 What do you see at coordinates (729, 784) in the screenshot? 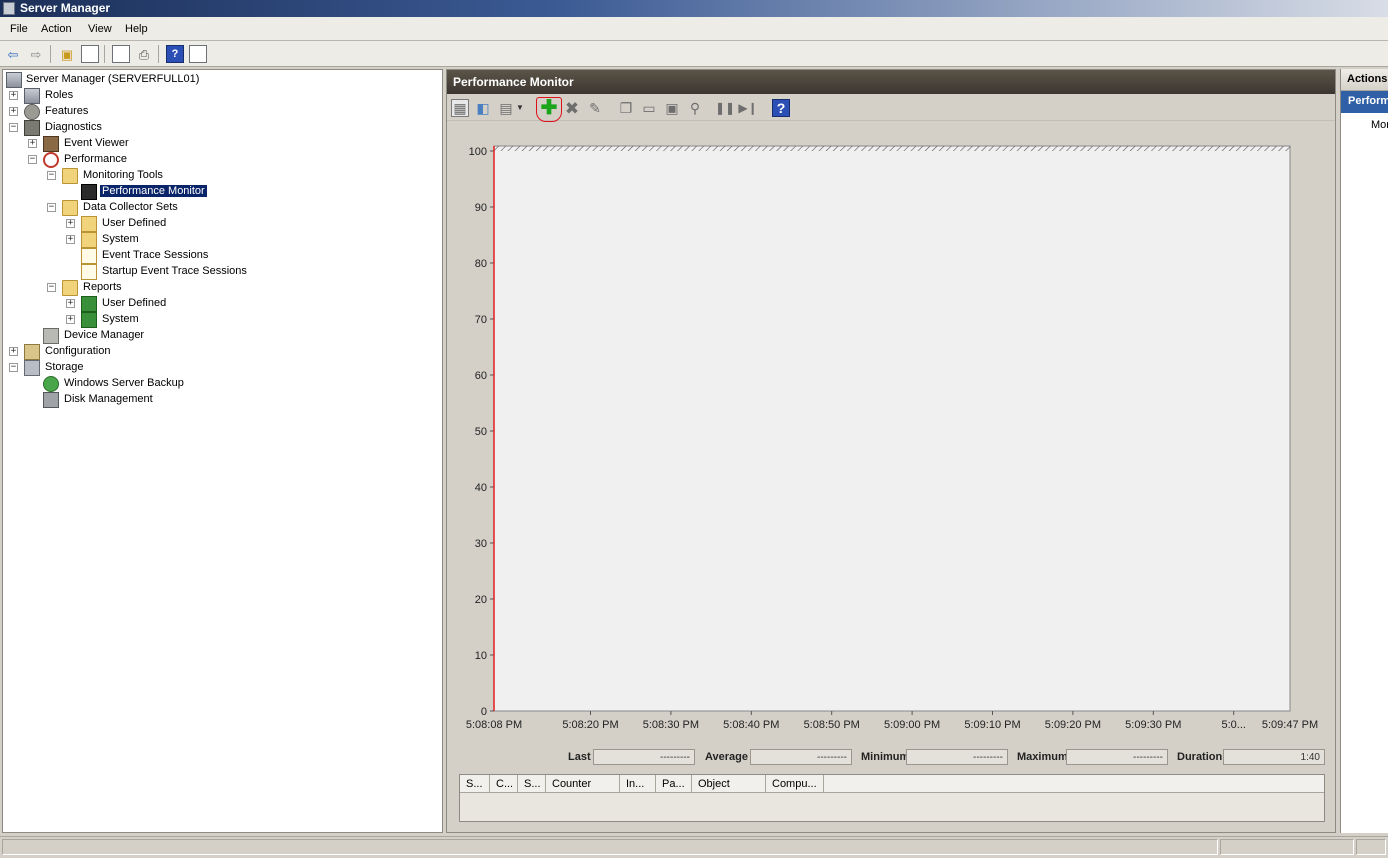
I see `column-object: Object` at bounding box center [729, 784].